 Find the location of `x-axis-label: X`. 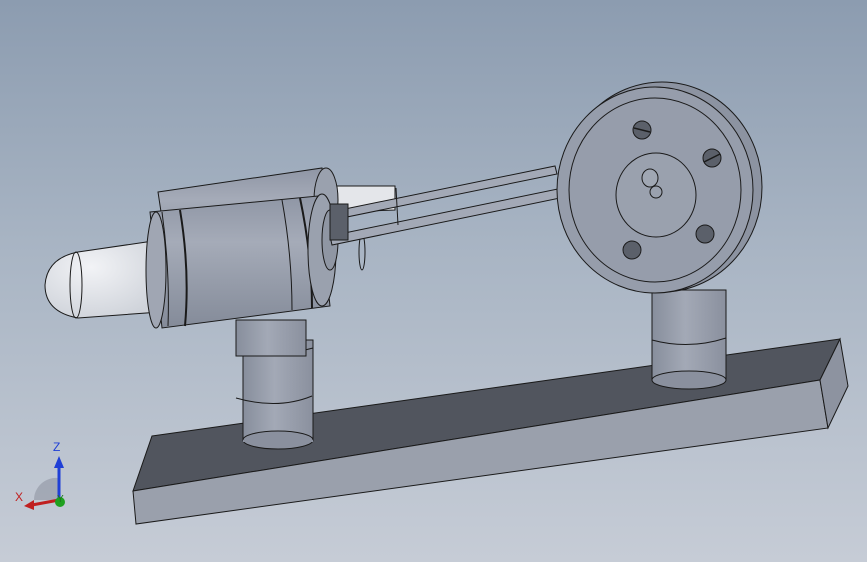

x-axis-label: X is located at coordinates (19, 497).